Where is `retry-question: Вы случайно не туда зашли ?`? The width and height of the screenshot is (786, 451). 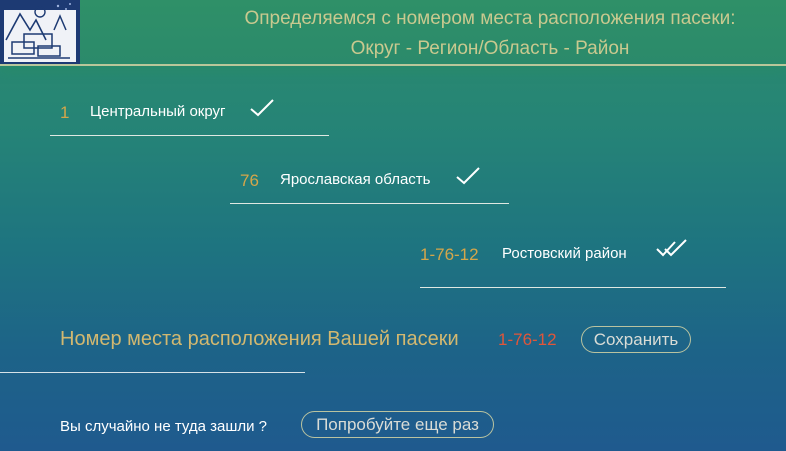
retry-question: Вы случайно не туда зашли ? is located at coordinates (164, 426).